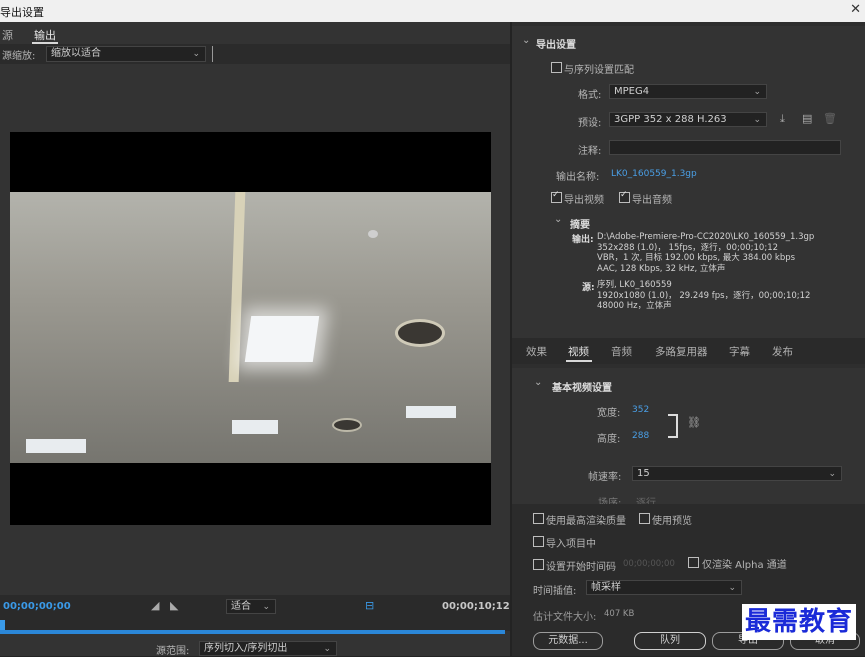 The image size is (865, 657). Describe the element at coordinates (252, 632) in the screenshot. I see `timeline-track` at that location.